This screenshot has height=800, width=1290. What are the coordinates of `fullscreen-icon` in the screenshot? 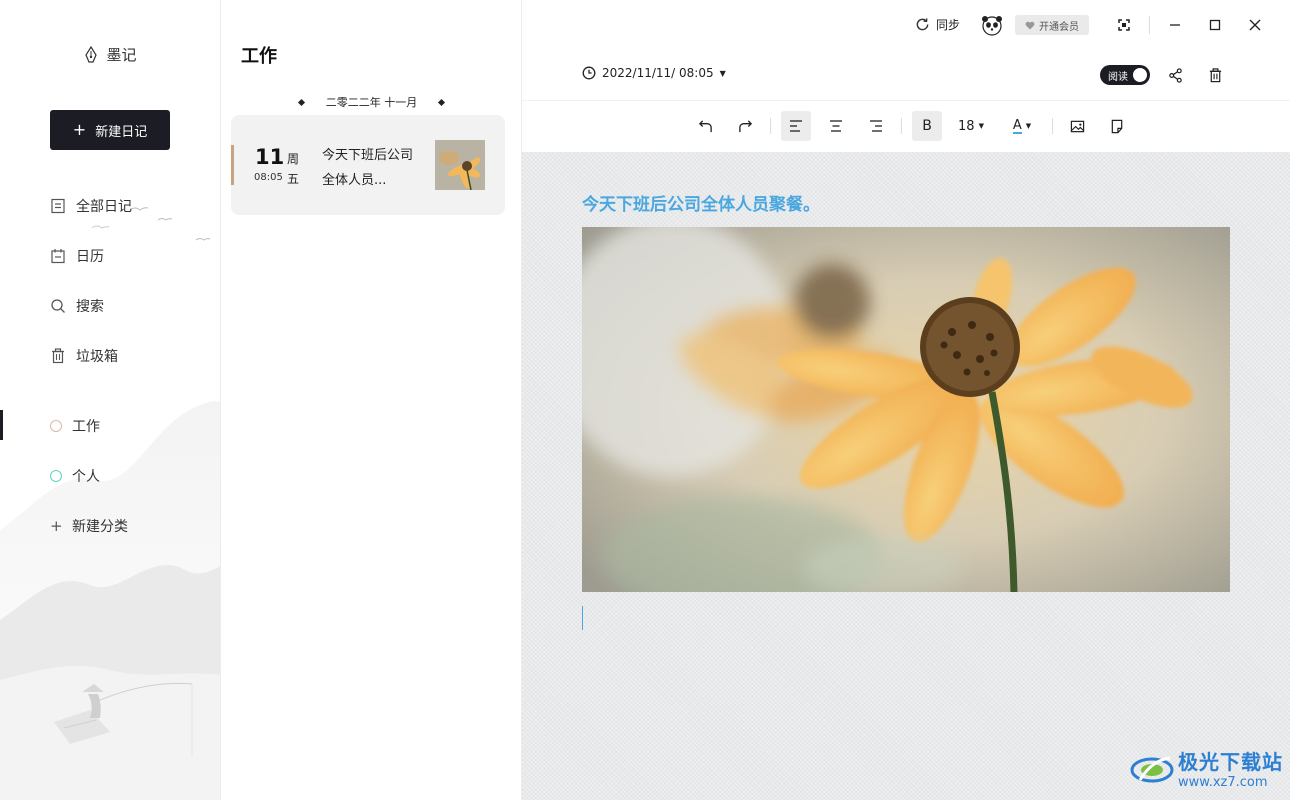 It's located at (1124, 25).